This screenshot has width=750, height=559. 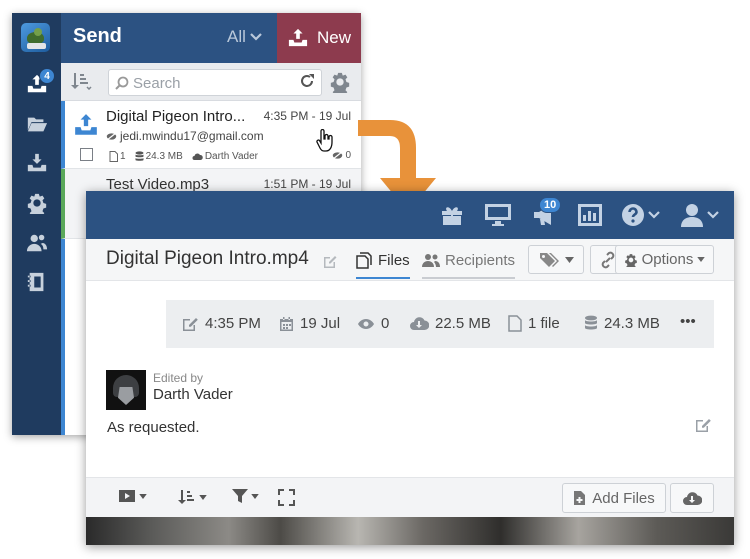 I want to click on refresh-icon, so click(x=307, y=83).